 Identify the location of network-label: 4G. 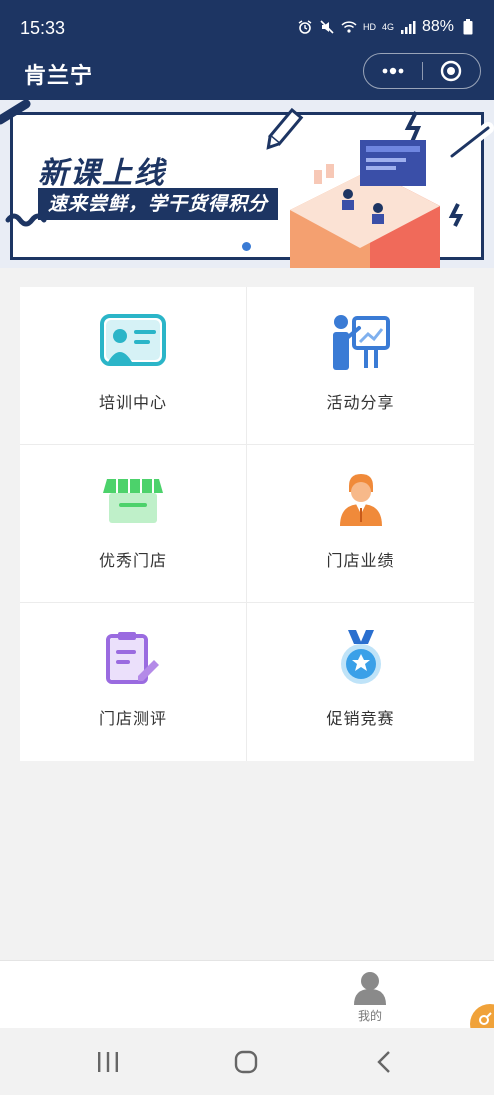
(387, 27).